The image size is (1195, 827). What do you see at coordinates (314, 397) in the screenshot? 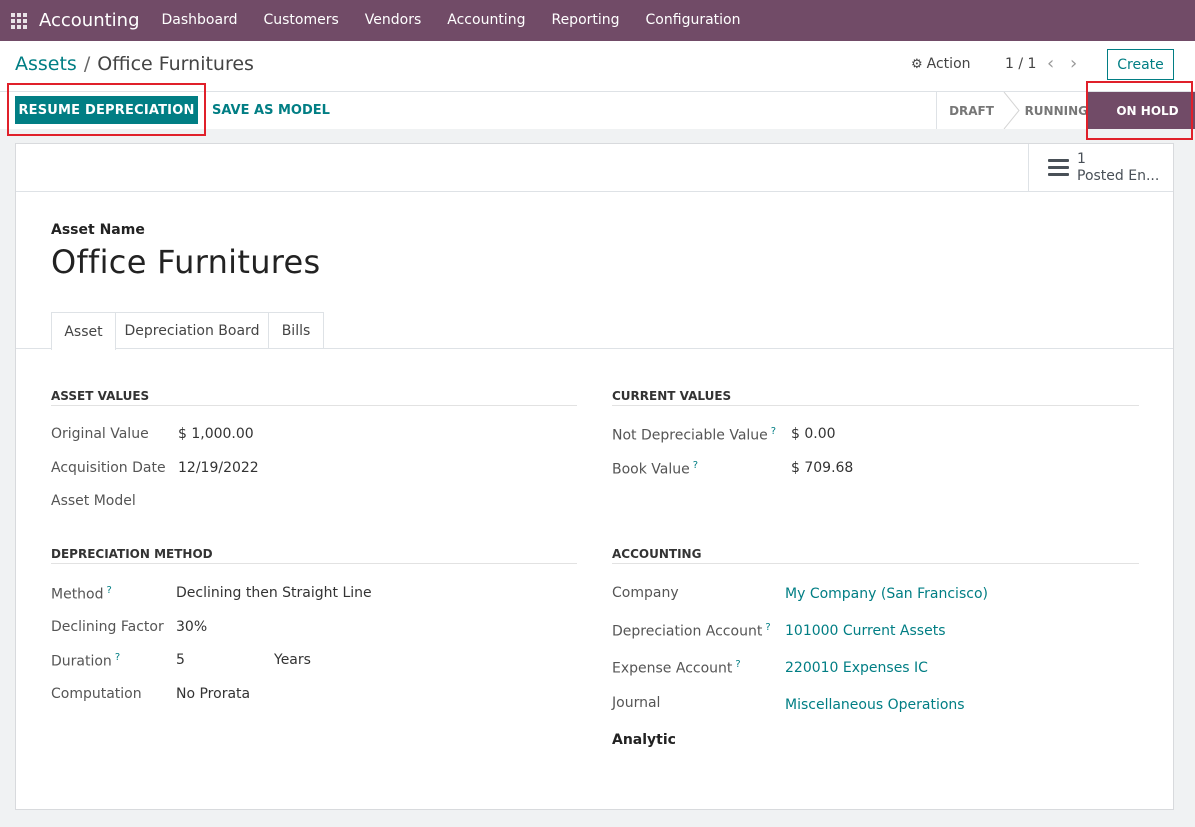
I see `asset-values-title: ASSET VALUES` at bounding box center [314, 397].